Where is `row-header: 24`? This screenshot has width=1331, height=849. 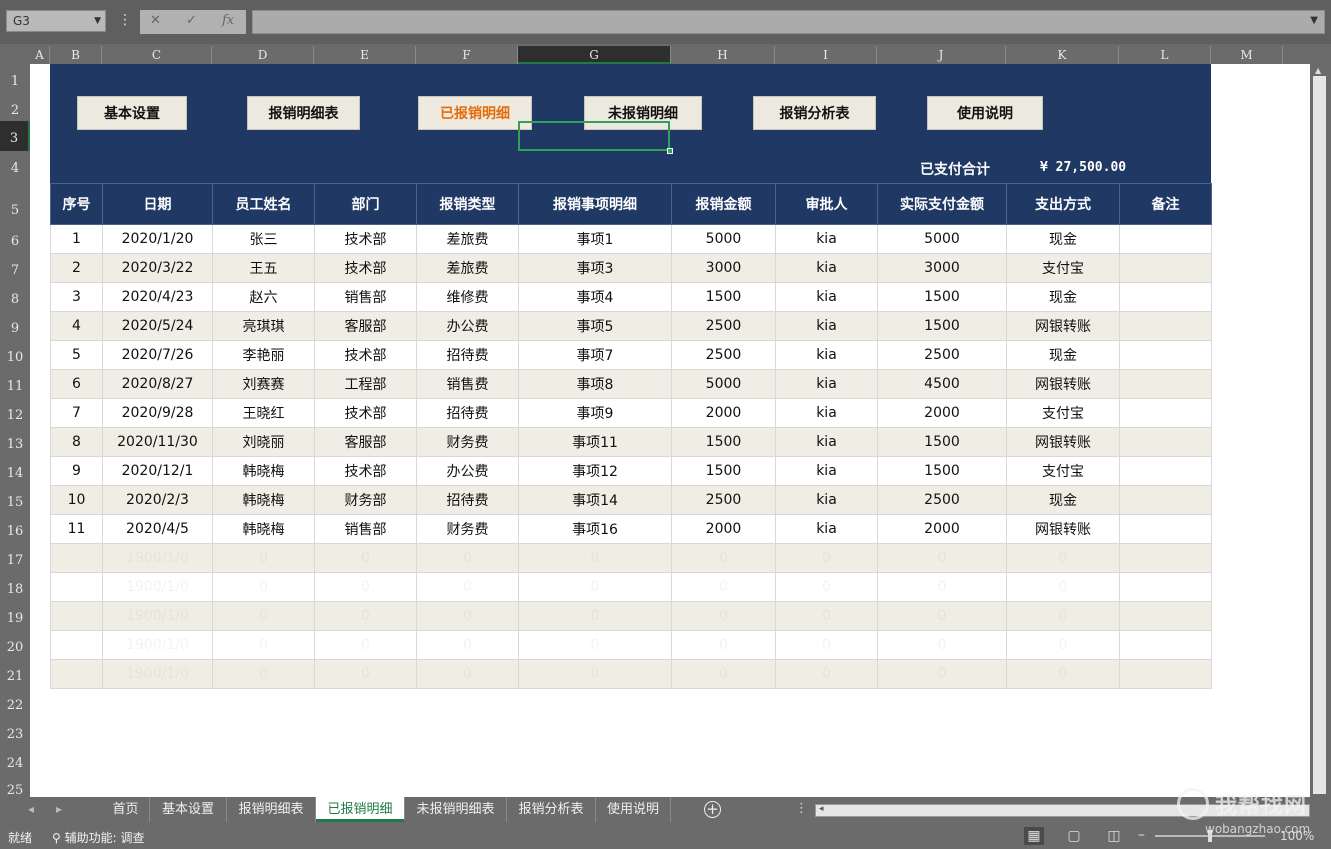
row-header: 24 is located at coordinates (15, 760).